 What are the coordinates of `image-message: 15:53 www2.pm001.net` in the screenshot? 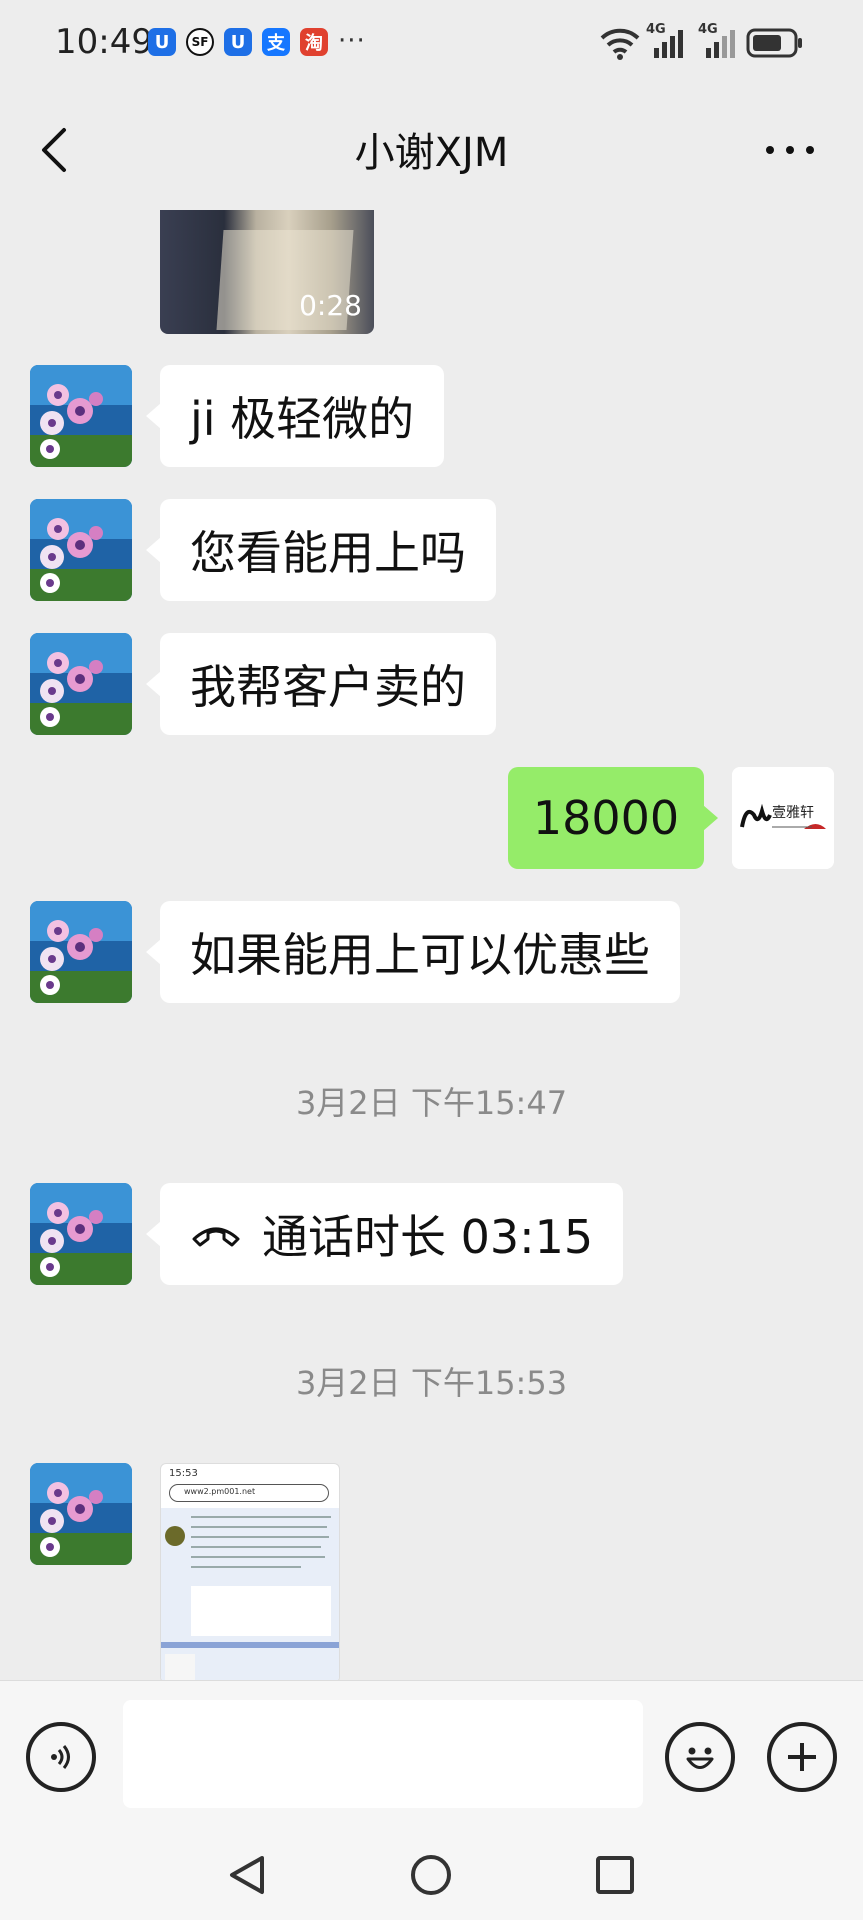 It's located at (250, 1573).